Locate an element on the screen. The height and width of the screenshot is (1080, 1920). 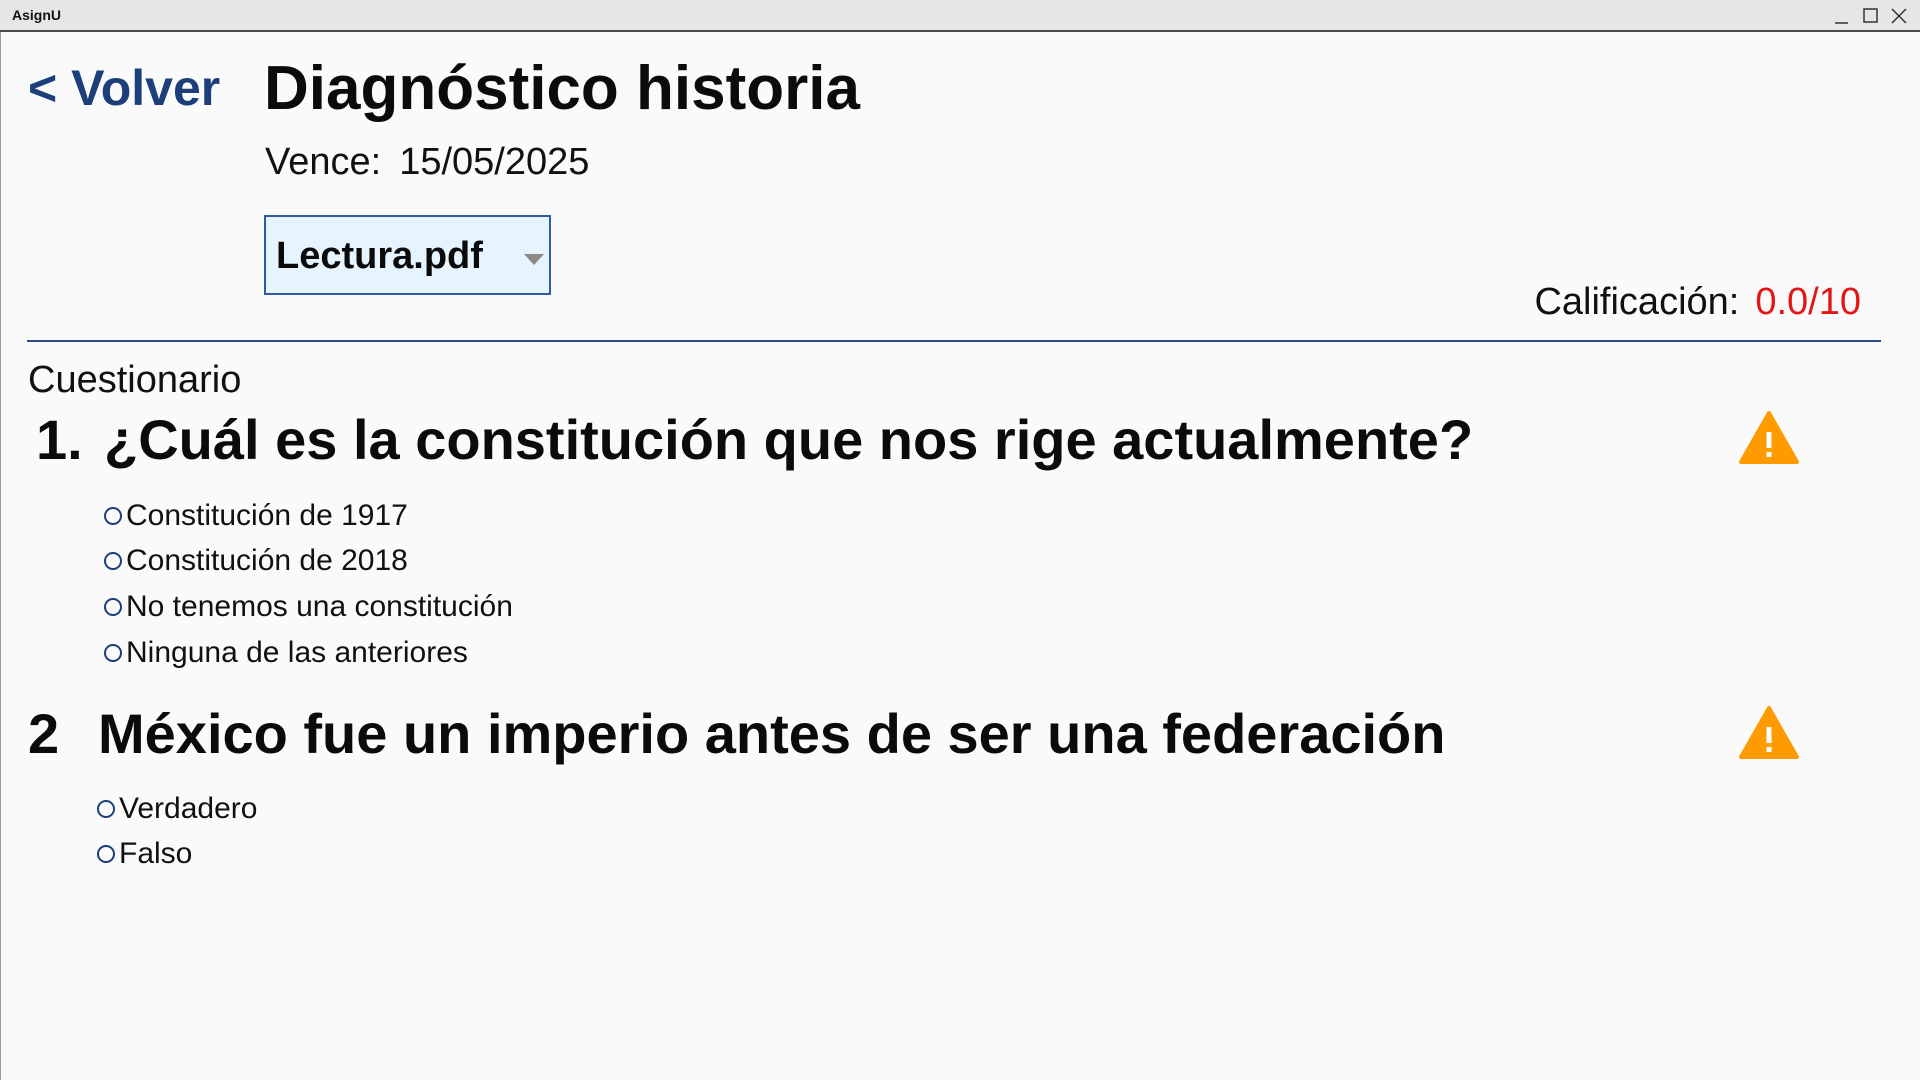
section-label: Cuestionario is located at coordinates (135, 380).